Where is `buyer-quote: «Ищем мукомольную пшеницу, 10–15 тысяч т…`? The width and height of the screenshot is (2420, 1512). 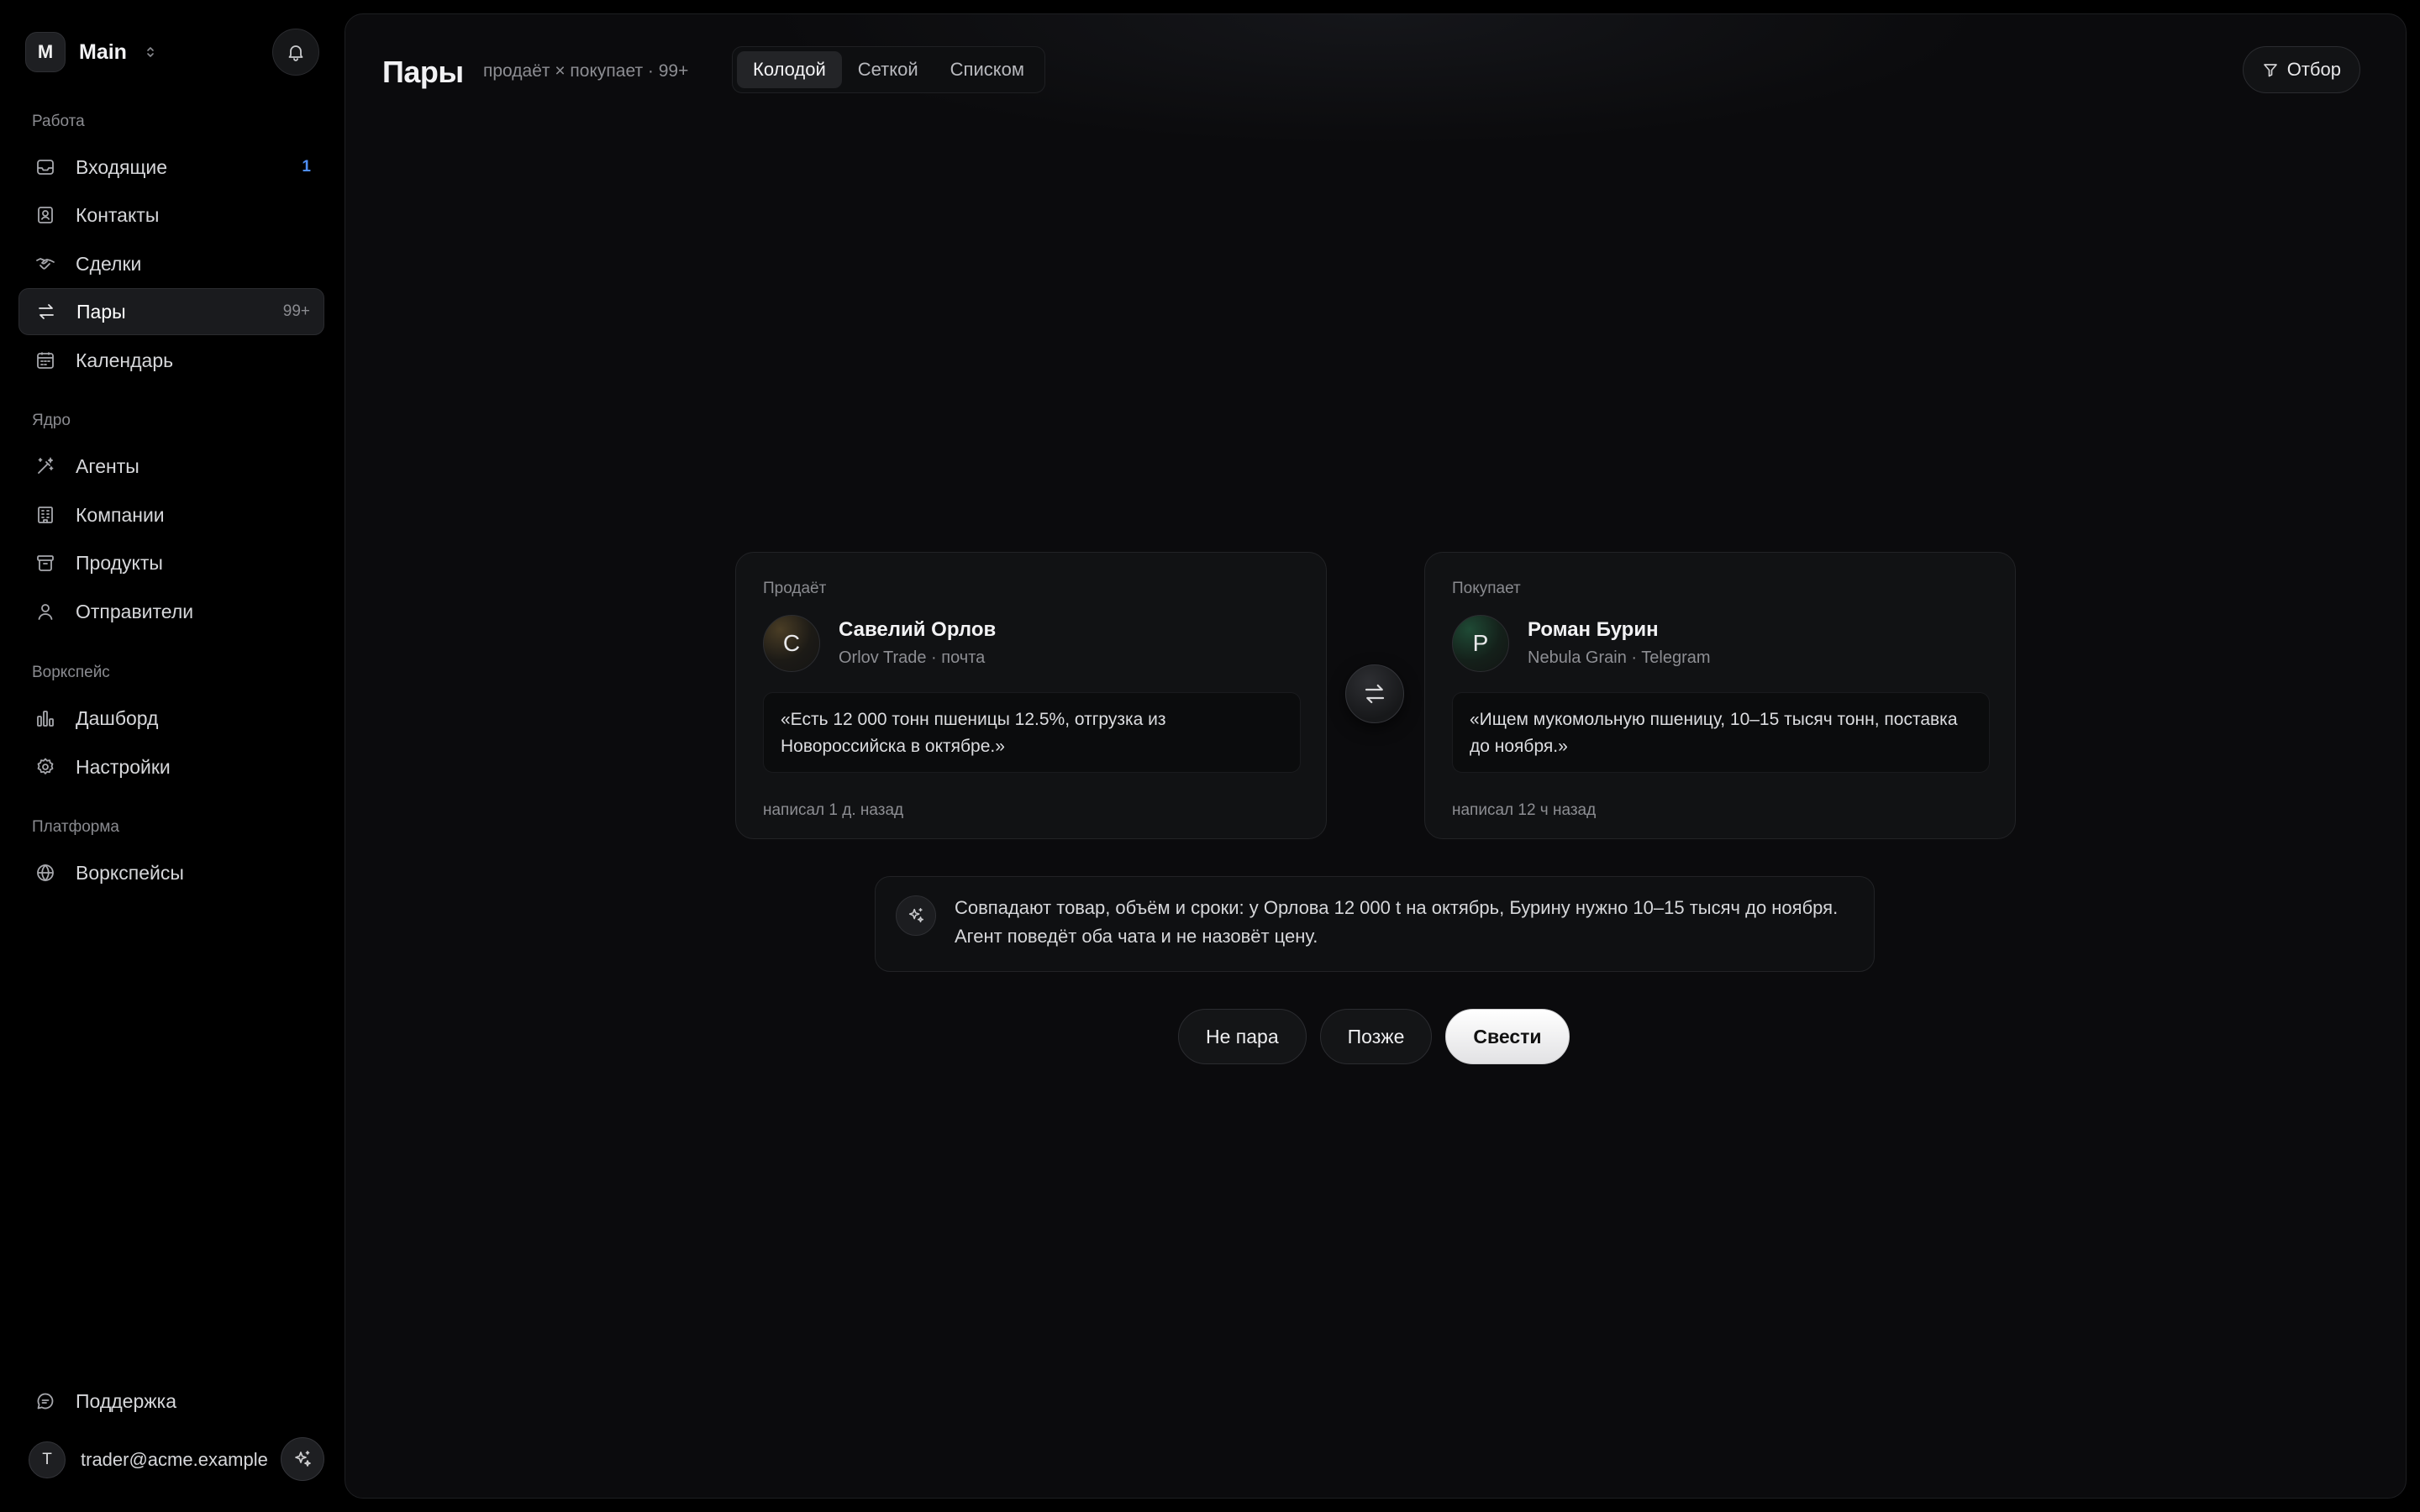 buyer-quote: «Ищем мукомольную пшеницу, 10–15 тысяч т… is located at coordinates (1721, 732).